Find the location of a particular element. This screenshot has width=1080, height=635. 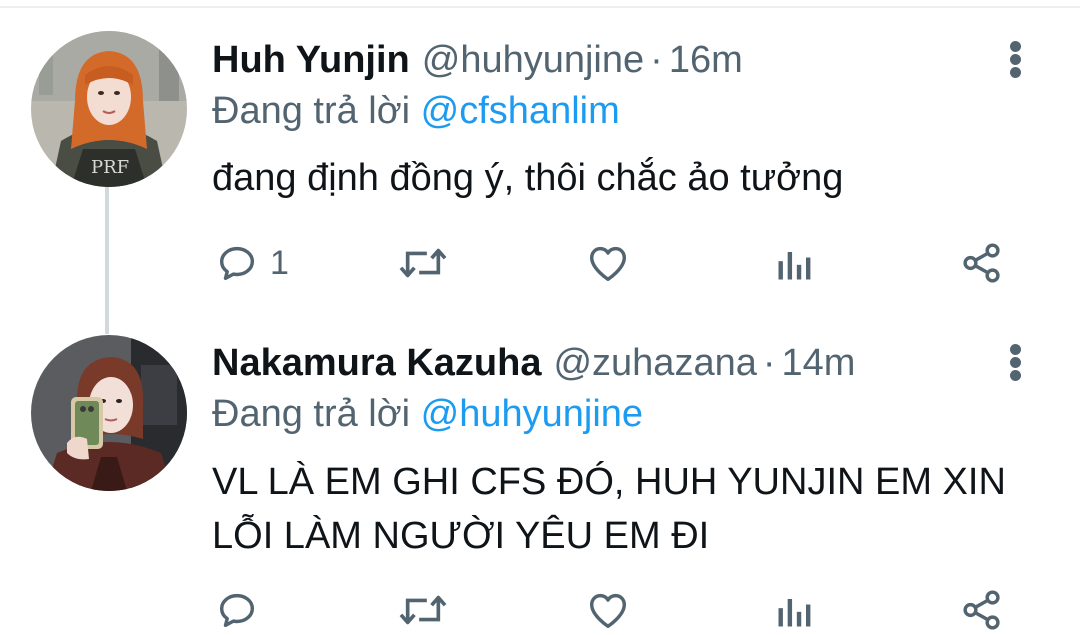

timestamp: 14m is located at coordinates (819, 363).